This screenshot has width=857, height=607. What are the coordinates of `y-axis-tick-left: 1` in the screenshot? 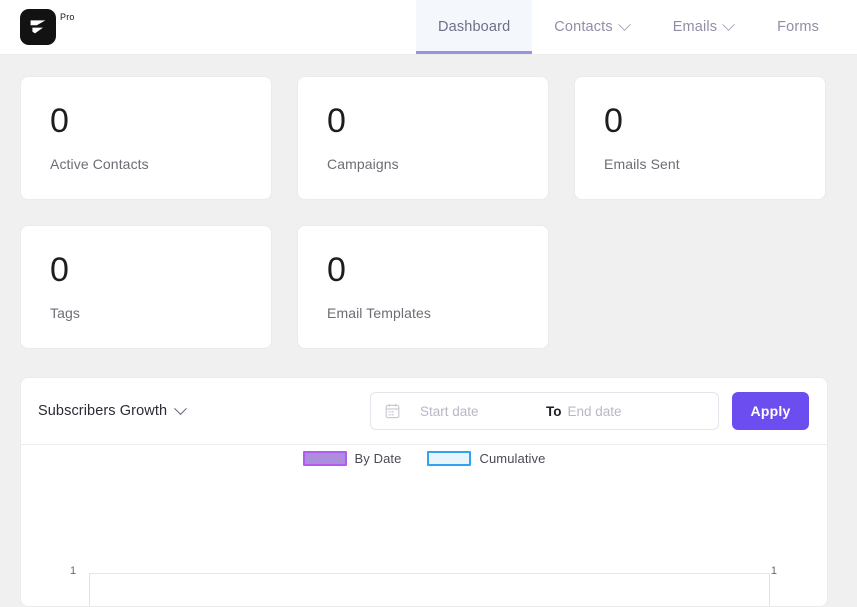 It's located at (73, 571).